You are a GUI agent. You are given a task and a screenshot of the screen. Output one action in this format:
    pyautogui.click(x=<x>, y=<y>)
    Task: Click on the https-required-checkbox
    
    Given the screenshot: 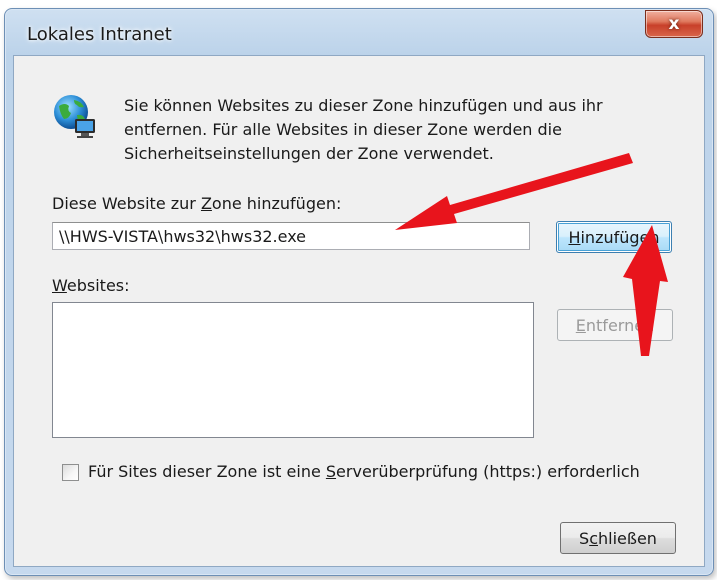 What is the action you would take?
    pyautogui.click(x=70, y=472)
    